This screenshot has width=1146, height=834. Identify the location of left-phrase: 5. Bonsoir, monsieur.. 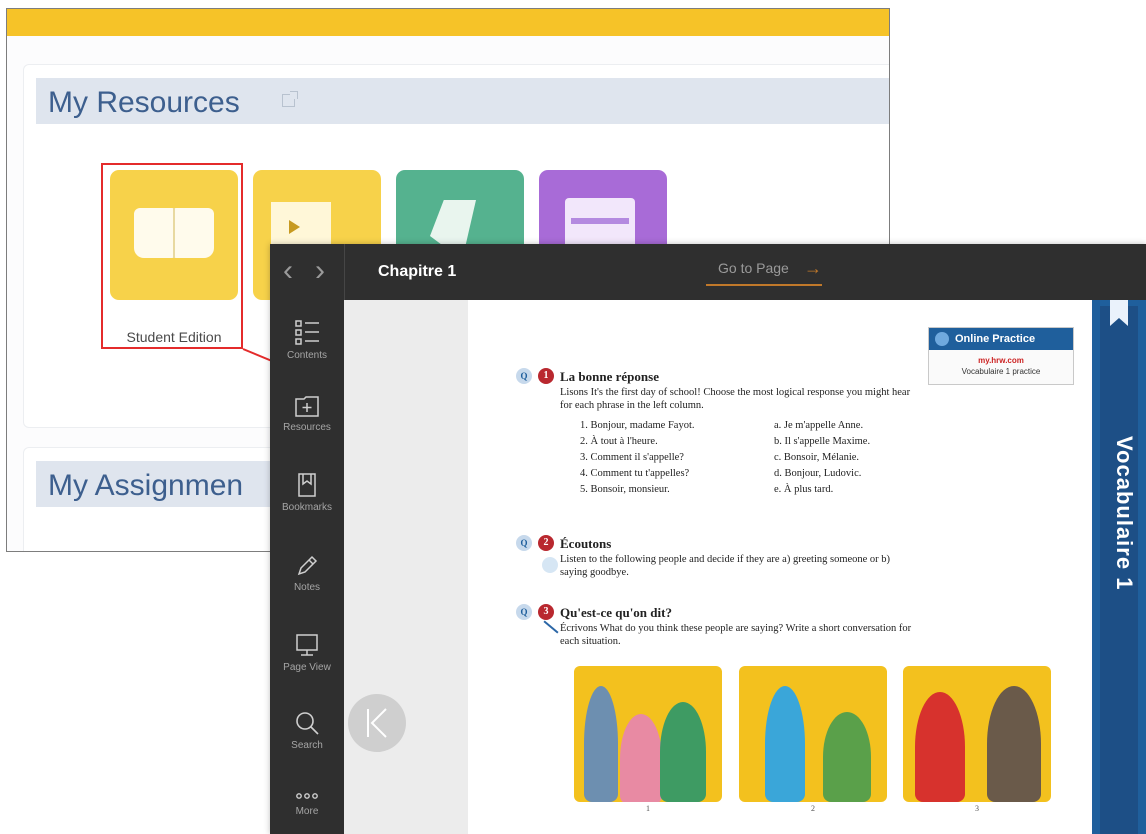
(625, 489).